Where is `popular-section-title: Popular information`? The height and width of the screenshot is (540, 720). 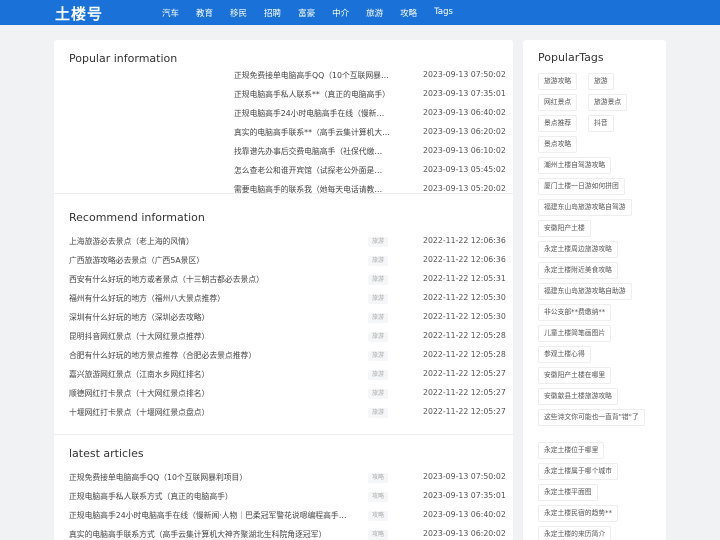
popular-section-title: Popular information is located at coordinates (123, 58).